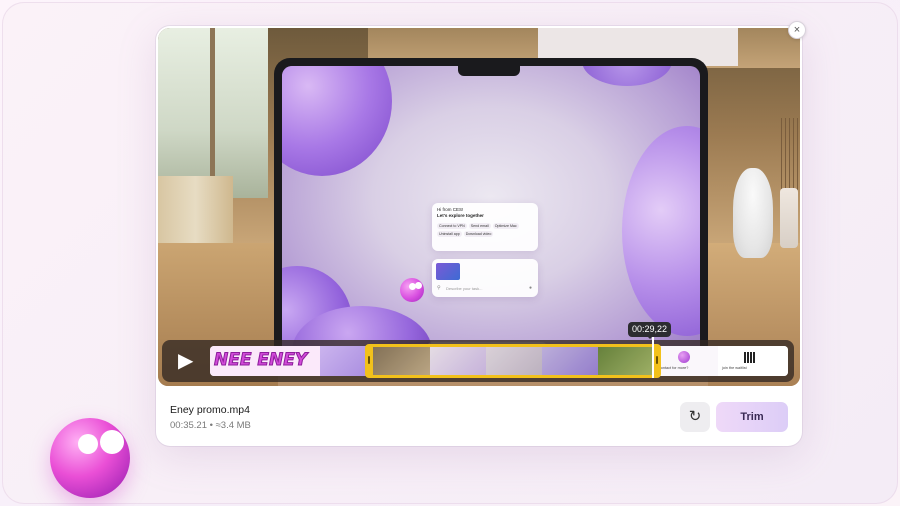 The image size is (900, 506). I want to click on frame-label: join the waitlist, so click(734, 368).